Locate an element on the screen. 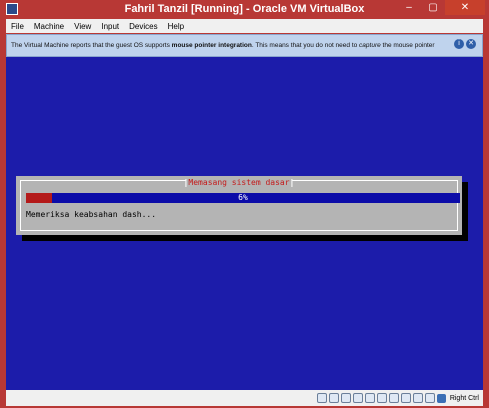 This screenshot has width=489, height=408. menu-help: Help is located at coordinates (176, 26).